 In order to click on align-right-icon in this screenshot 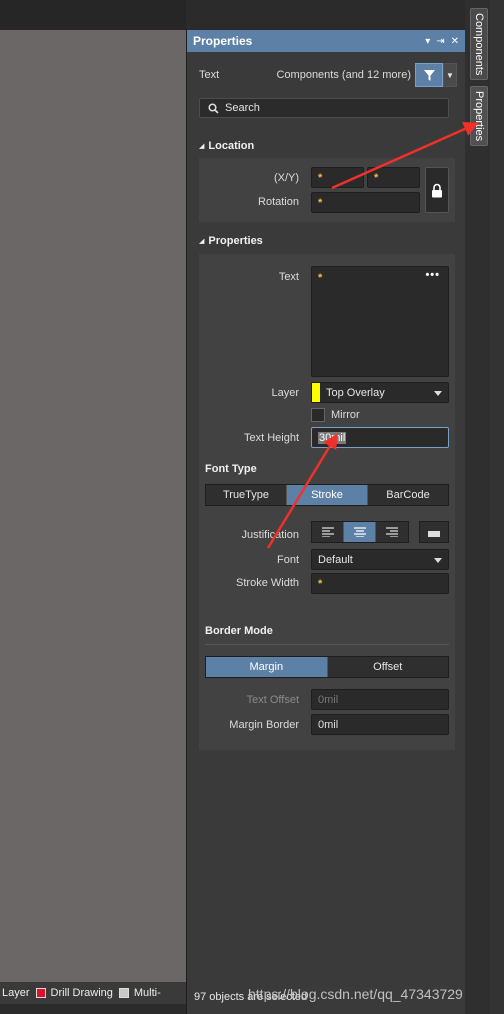, I will do `click(392, 532)`.